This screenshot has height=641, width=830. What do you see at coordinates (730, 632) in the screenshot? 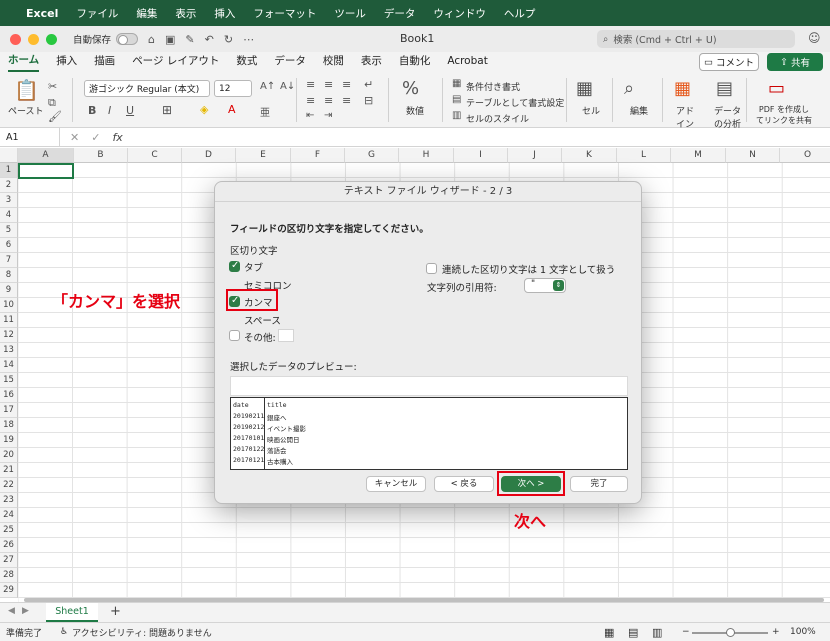
I see `zoom-slider-handle` at bounding box center [730, 632].